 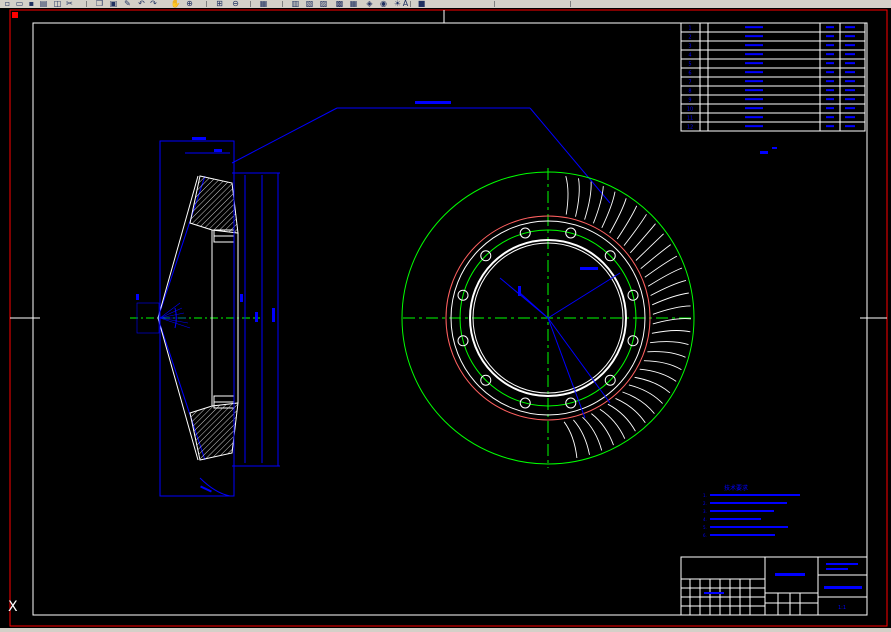 I want to click on dim-label-diameter-a, so click(x=241, y=298).